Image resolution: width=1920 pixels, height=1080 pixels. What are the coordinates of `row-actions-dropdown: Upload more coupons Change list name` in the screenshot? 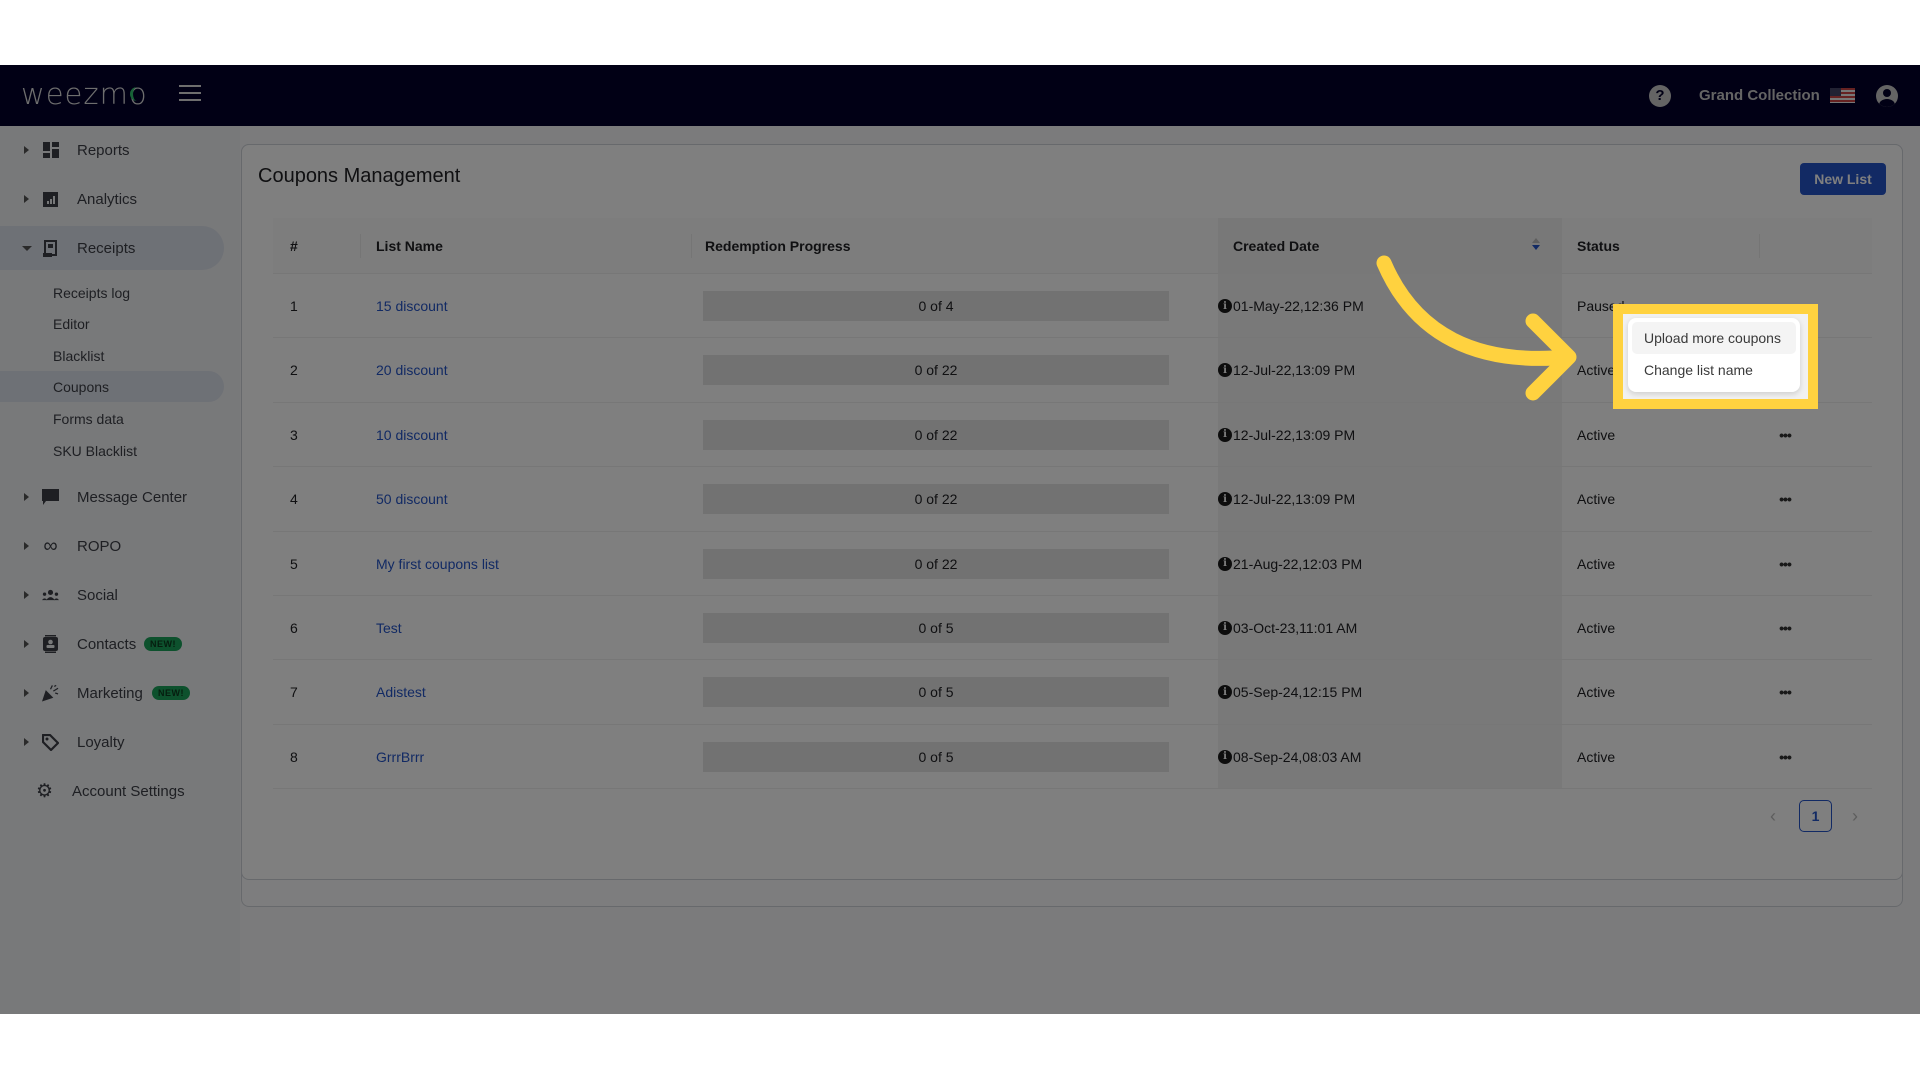 It's located at (1714, 355).